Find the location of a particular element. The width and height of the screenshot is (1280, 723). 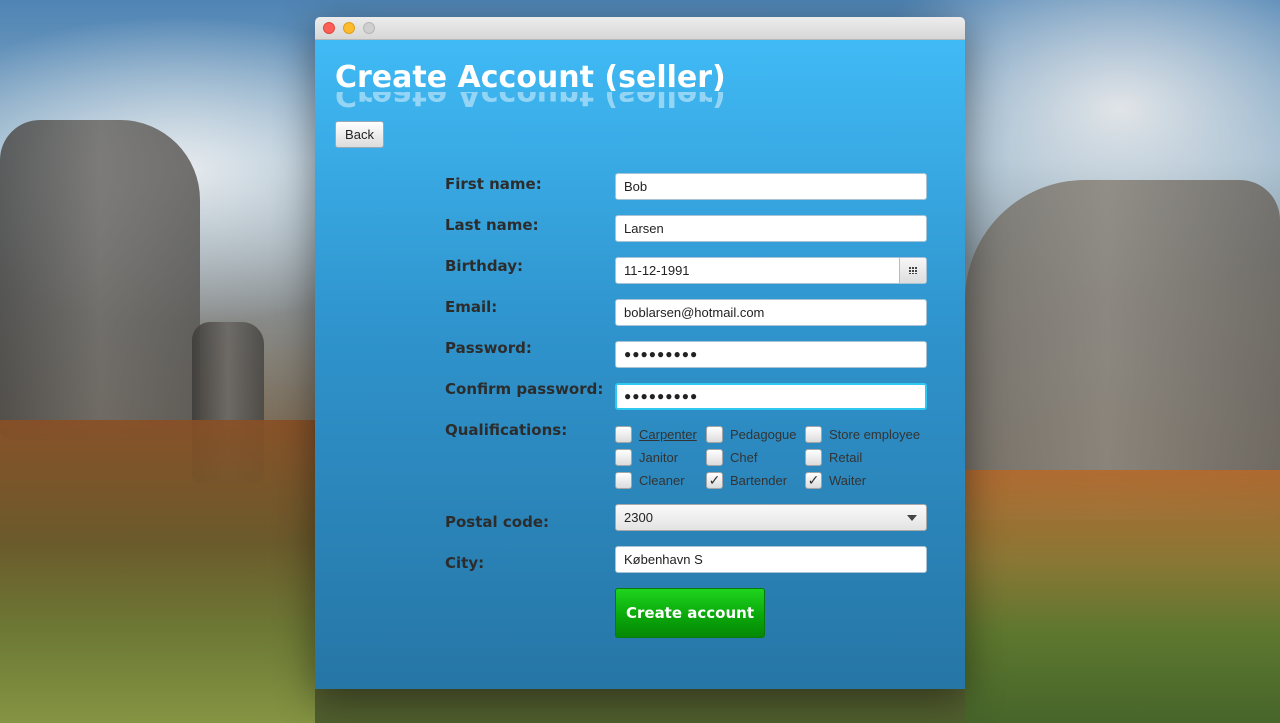

checkbox-label: Store employee is located at coordinates (875, 434).